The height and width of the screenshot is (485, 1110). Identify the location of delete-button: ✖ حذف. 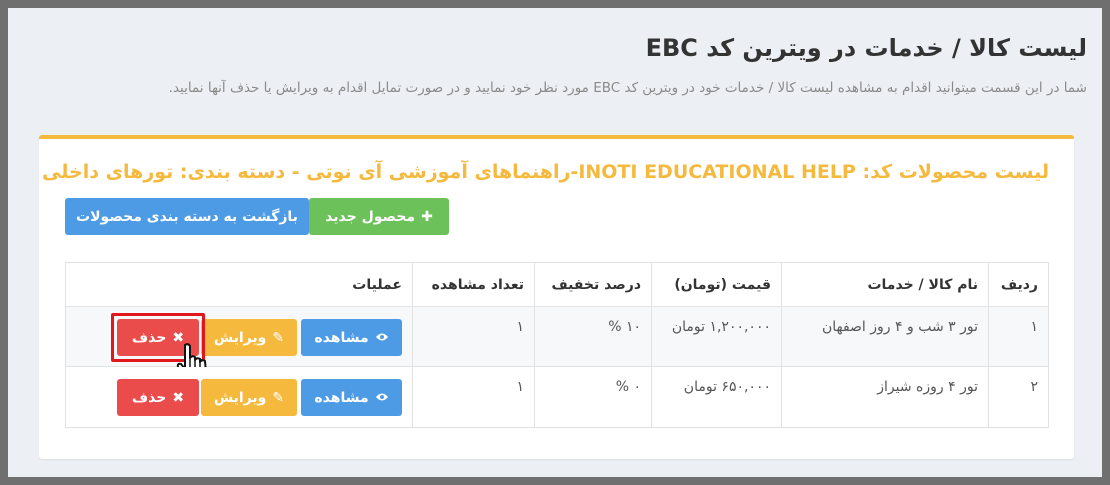
(158, 397).